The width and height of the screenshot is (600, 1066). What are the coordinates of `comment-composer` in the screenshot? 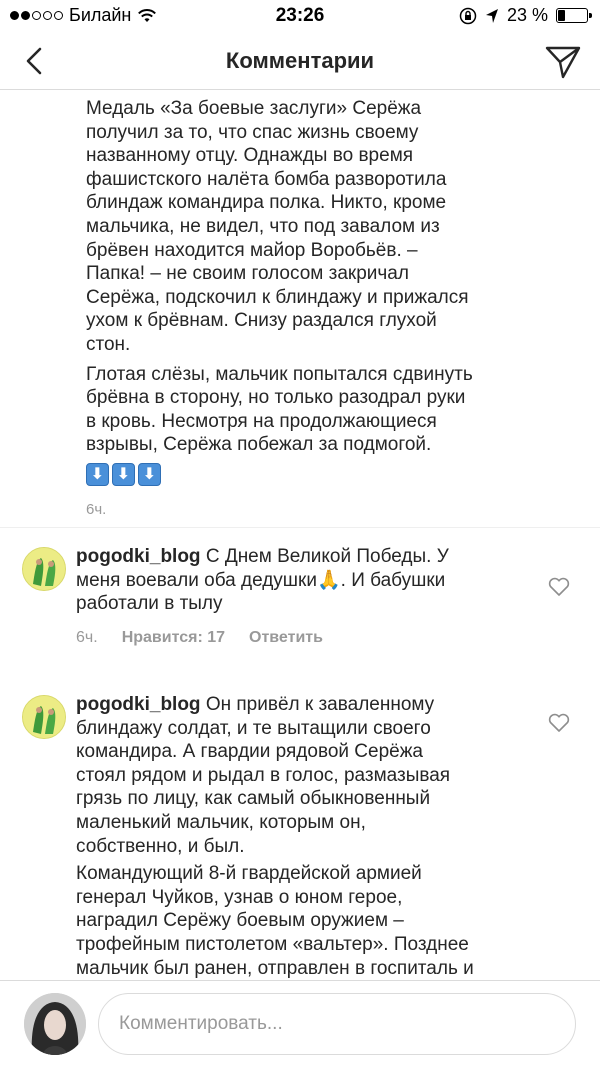 It's located at (300, 1023).